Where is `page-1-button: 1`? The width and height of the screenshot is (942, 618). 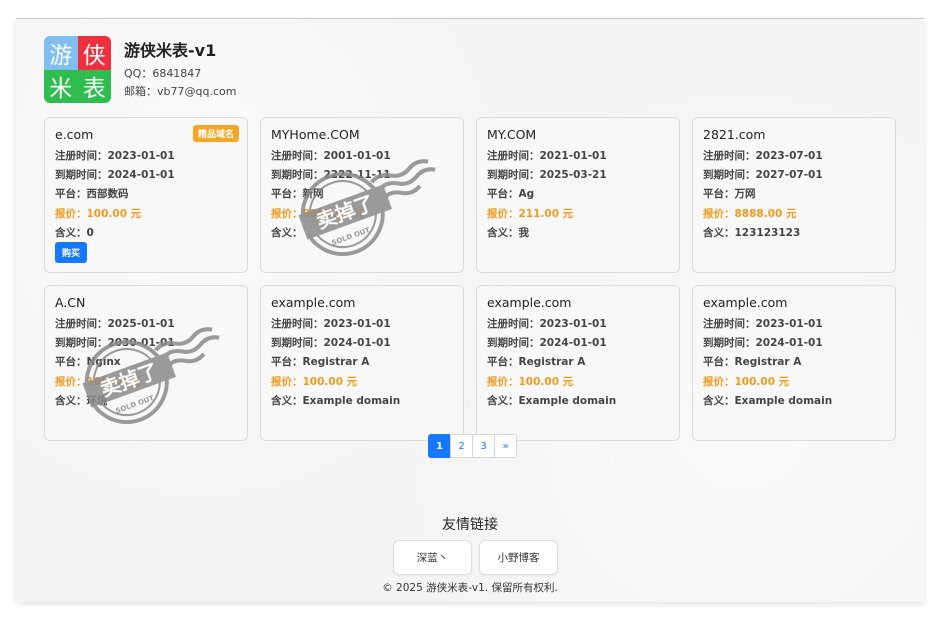
page-1-button: 1 is located at coordinates (439, 446).